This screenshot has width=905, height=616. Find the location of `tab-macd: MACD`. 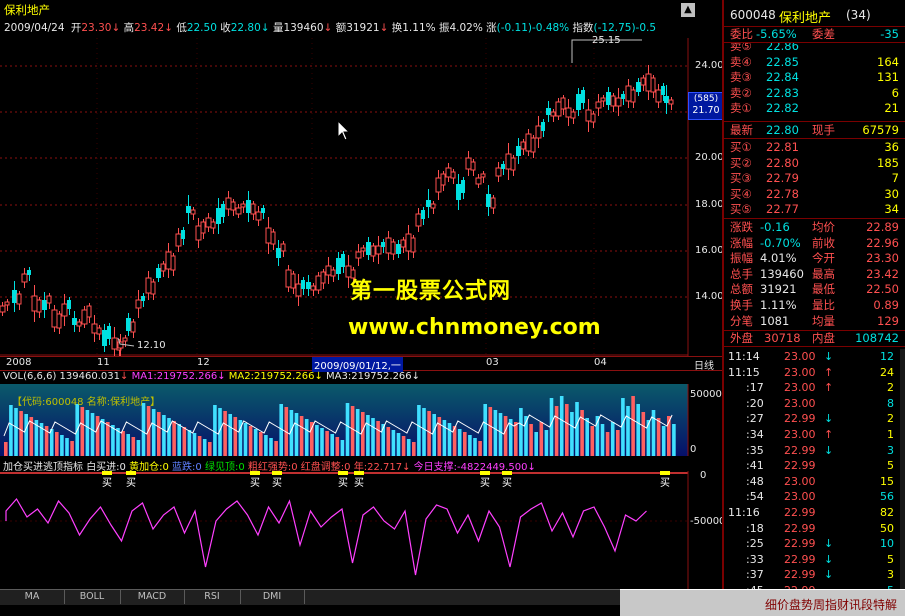

tab-macd: MACD is located at coordinates (152, 597).